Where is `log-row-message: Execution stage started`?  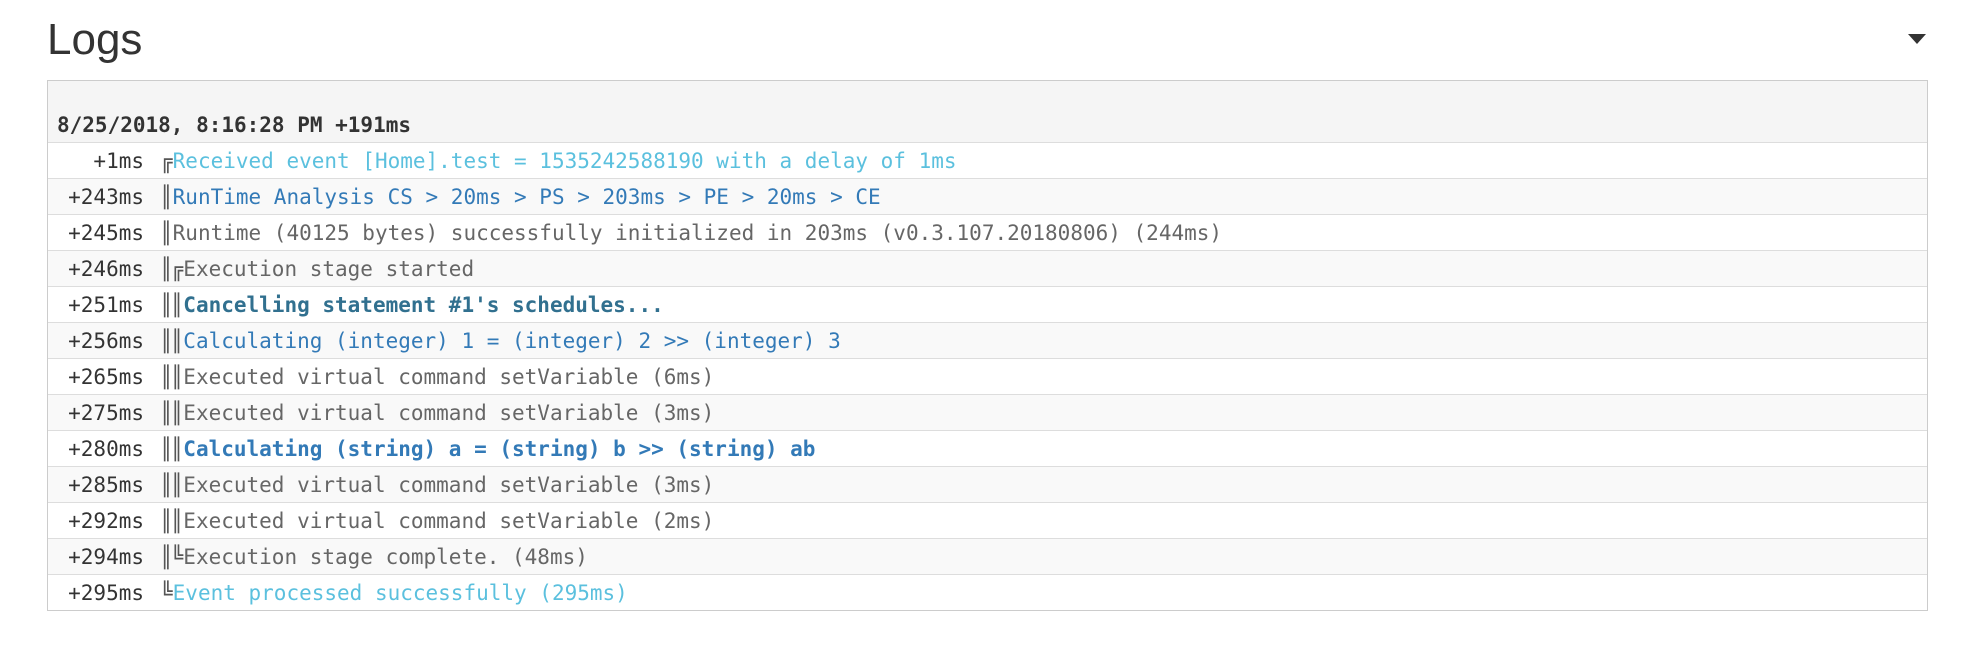 log-row-message: Execution stage started is located at coordinates (329, 268).